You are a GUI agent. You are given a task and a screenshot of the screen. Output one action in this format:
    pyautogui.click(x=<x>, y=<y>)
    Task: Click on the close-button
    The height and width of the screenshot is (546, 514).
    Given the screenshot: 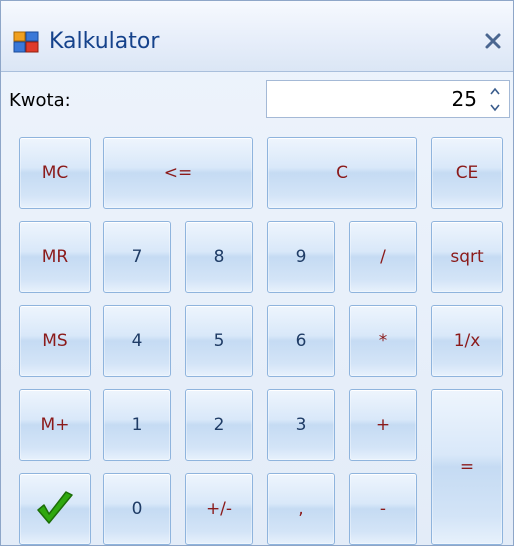 What is the action you would take?
    pyautogui.click(x=493, y=41)
    